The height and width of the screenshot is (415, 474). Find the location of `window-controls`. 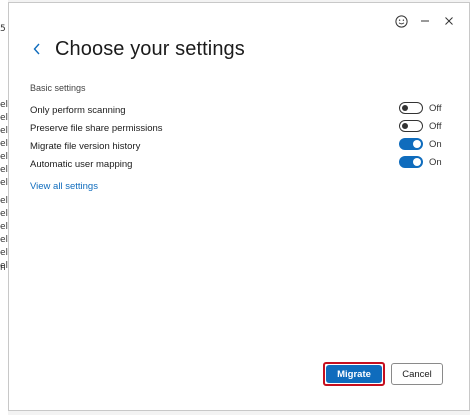

window-controls is located at coordinates (425, 21).